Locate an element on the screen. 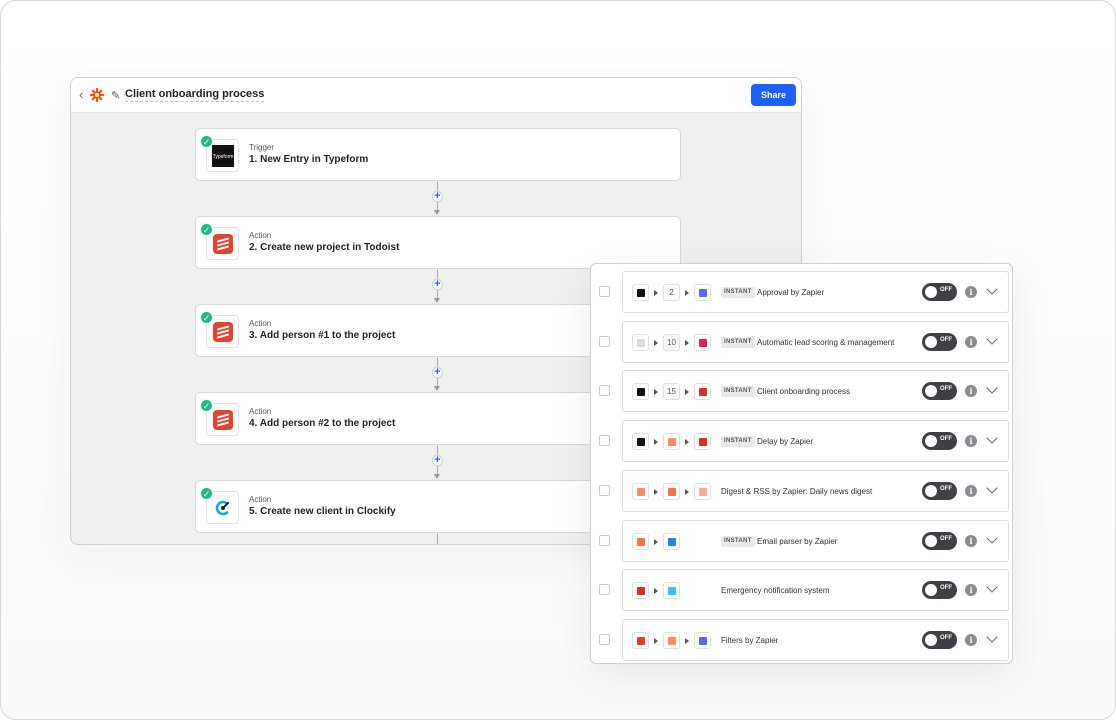 The width and height of the screenshot is (1116, 720). zap-name: Emergency notification system is located at coordinates (775, 590).